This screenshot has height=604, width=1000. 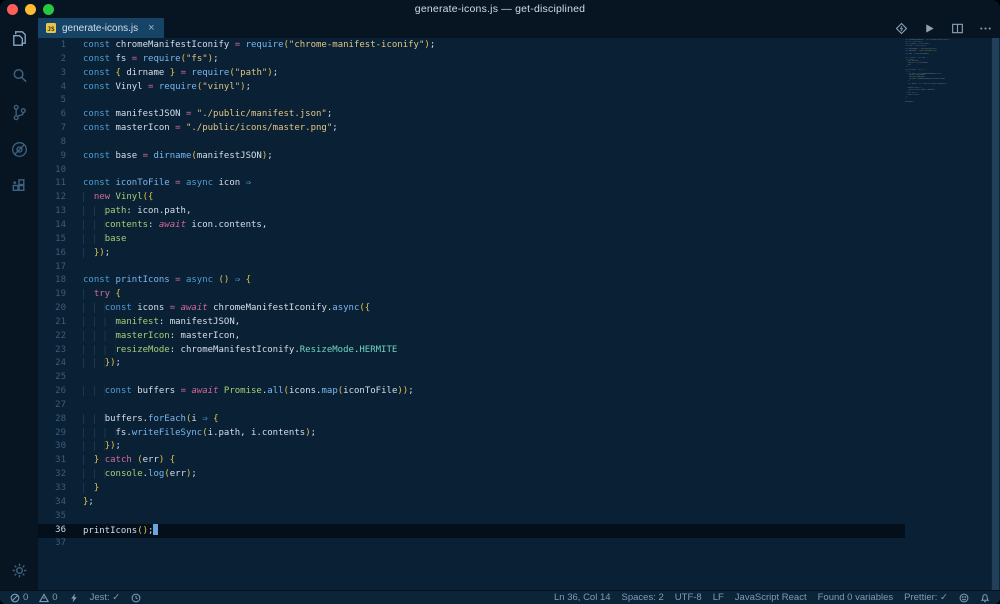 What do you see at coordinates (688, 597) in the screenshot?
I see `status-item: UTF-8` at bounding box center [688, 597].